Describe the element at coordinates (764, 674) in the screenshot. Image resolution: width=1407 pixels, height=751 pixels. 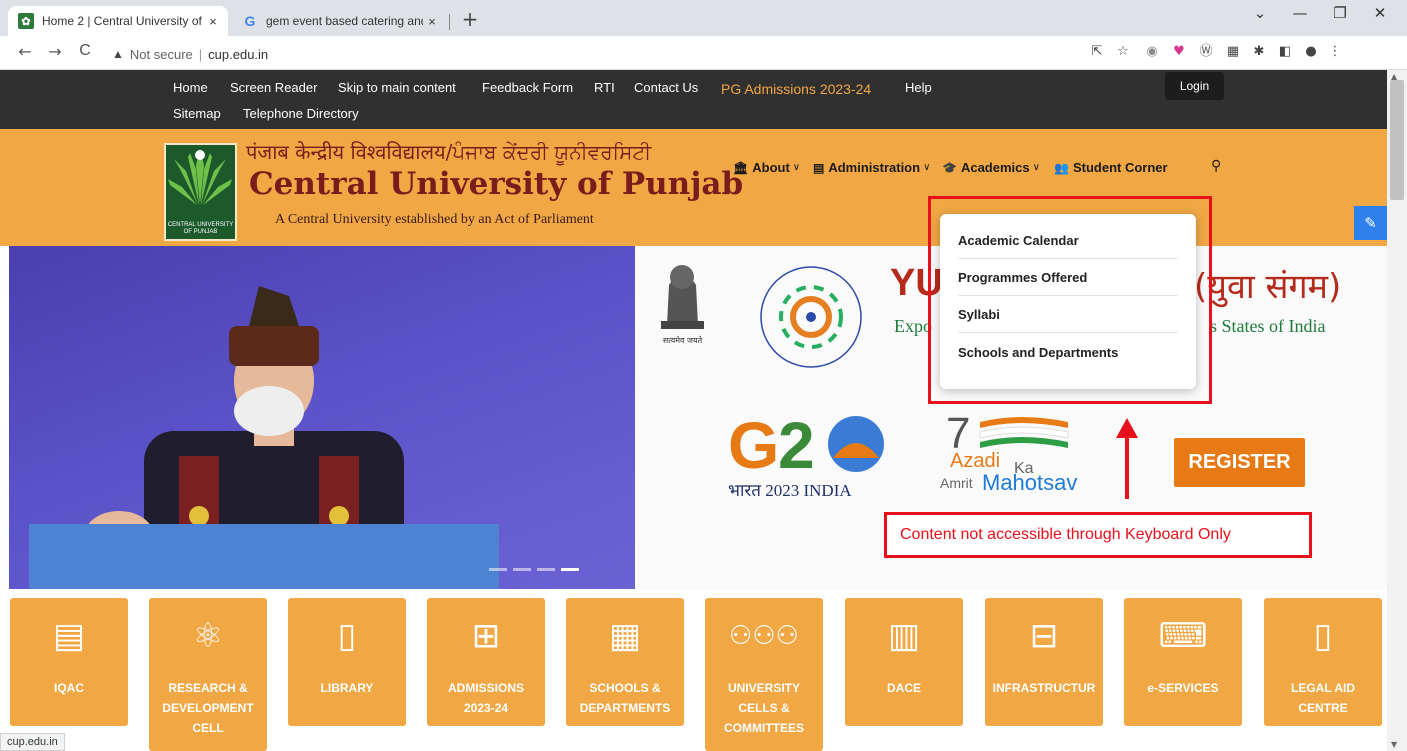
I see `tile-university-cells: ⚇⚇⚇ UNIVERSITY CELLS & COMMITTEES` at that location.